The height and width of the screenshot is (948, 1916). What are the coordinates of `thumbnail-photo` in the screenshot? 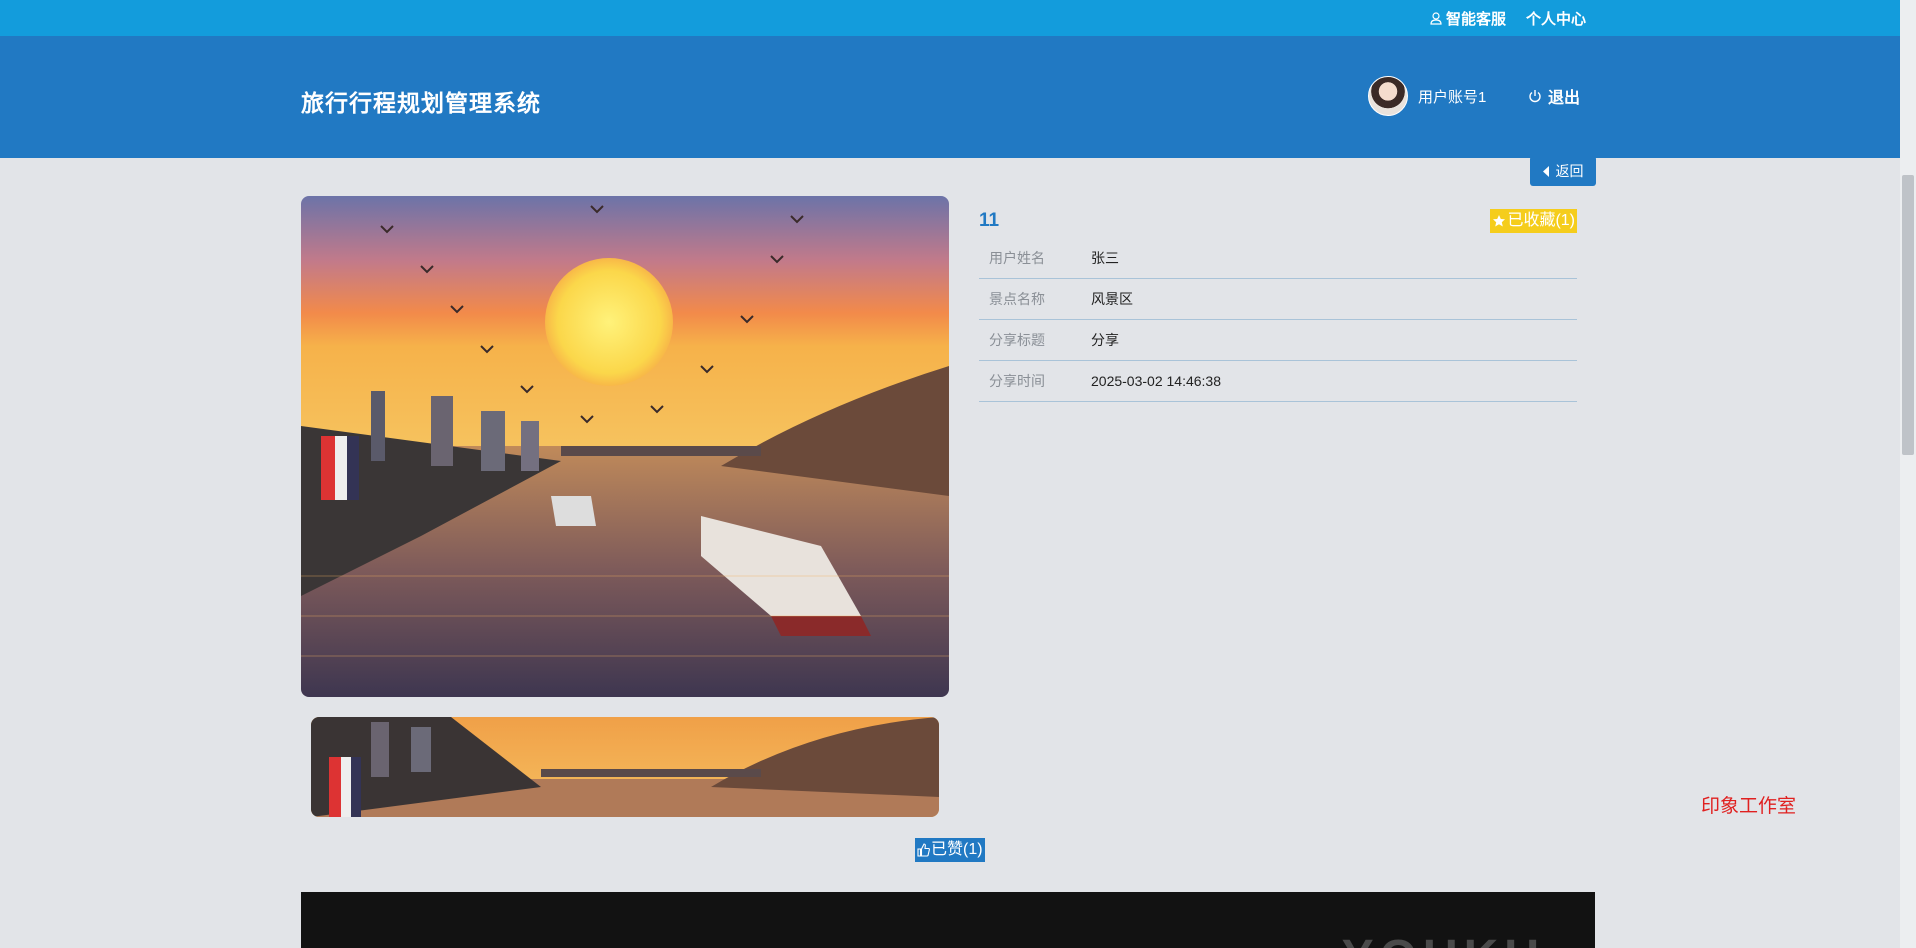 It's located at (625, 767).